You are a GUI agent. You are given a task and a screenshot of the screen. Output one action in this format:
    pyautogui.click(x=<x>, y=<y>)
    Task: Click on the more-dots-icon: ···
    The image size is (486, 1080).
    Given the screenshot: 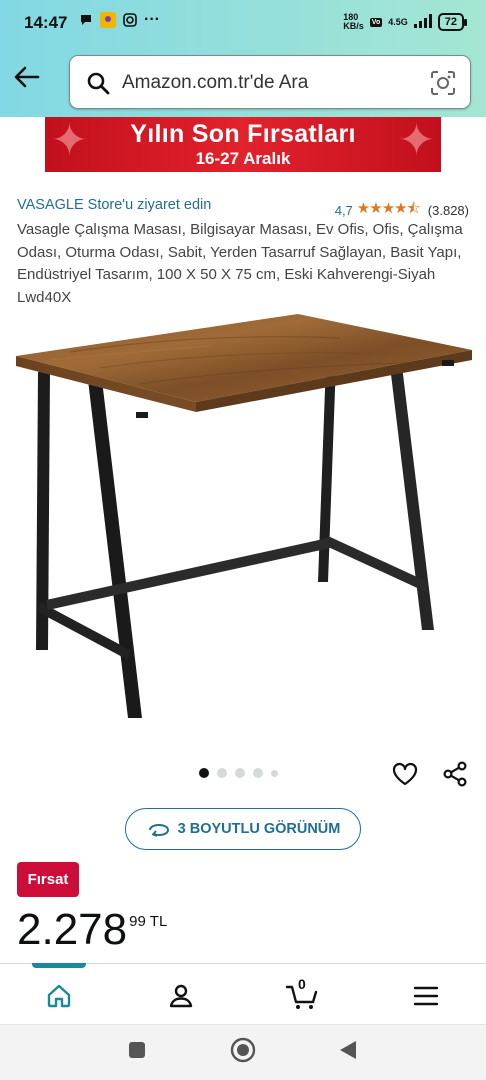 What is the action you would take?
    pyautogui.click(x=152, y=19)
    